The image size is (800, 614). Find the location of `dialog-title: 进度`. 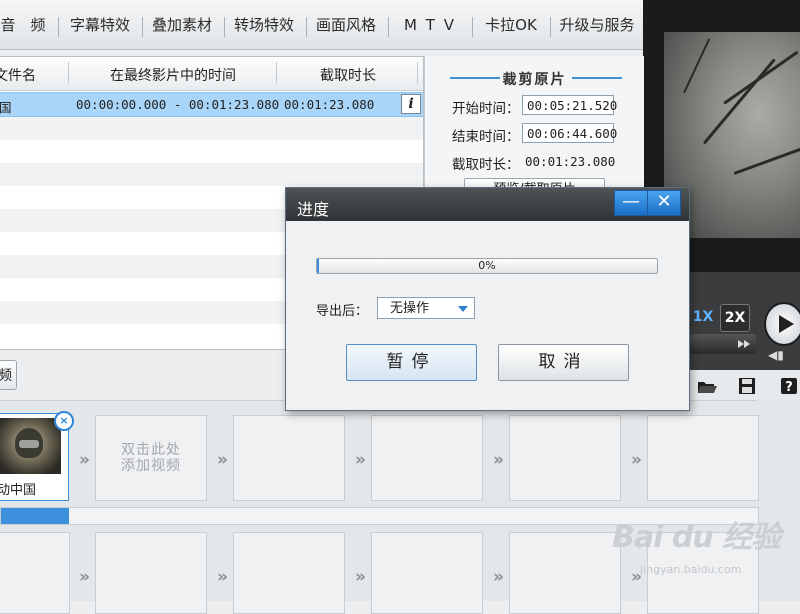

dialog-title: 进度 is located at coordinates (313, 209).